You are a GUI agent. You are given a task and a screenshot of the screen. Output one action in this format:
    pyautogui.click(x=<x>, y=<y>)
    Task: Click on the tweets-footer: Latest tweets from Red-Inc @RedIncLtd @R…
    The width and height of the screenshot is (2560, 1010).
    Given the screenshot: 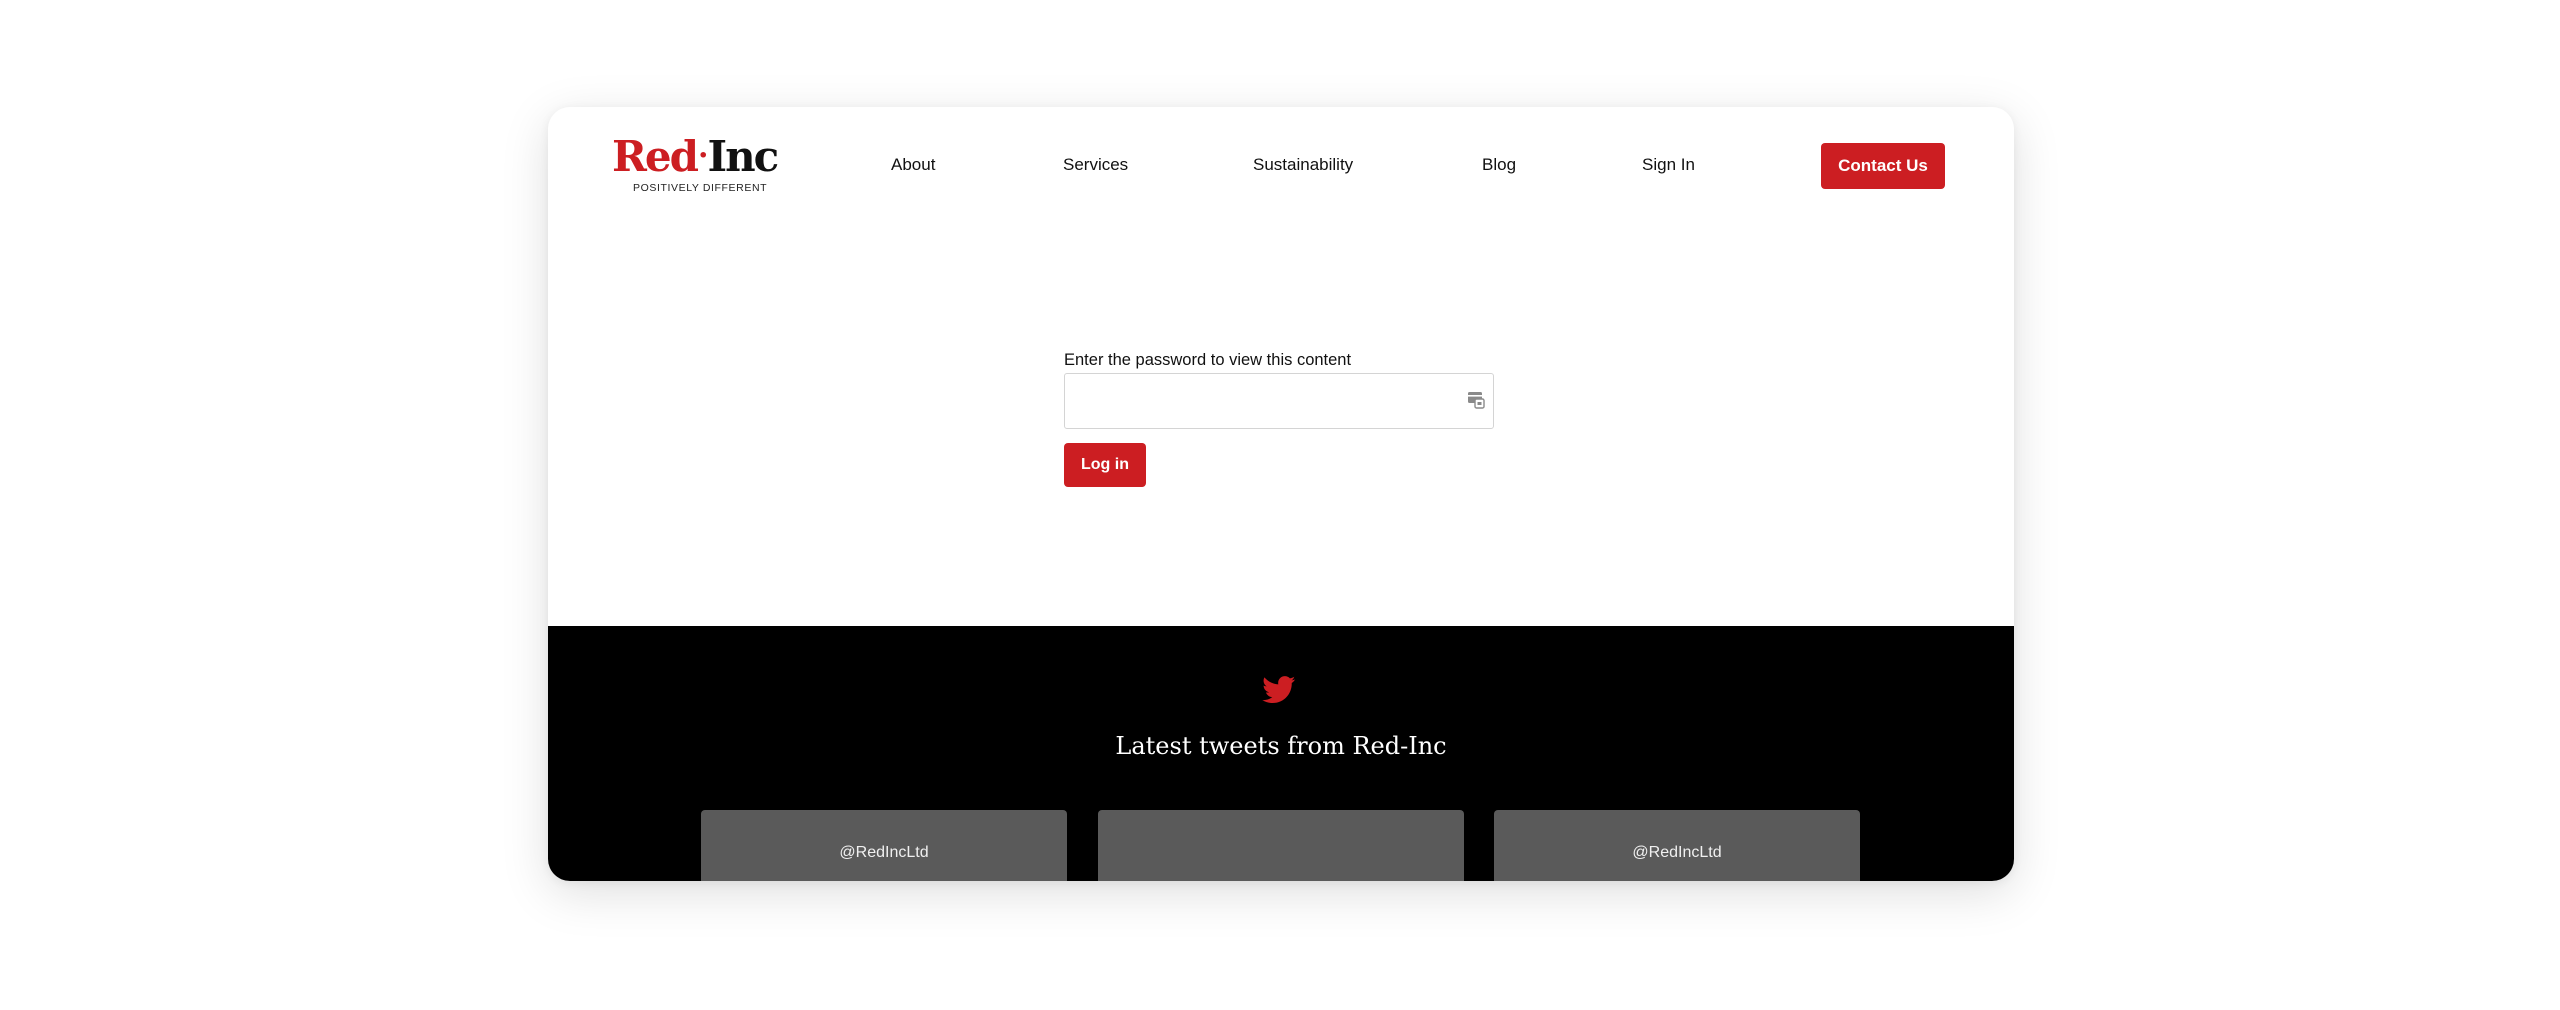 What is the action you would take?
    pyautogui.click(x=1281, y=753)
    